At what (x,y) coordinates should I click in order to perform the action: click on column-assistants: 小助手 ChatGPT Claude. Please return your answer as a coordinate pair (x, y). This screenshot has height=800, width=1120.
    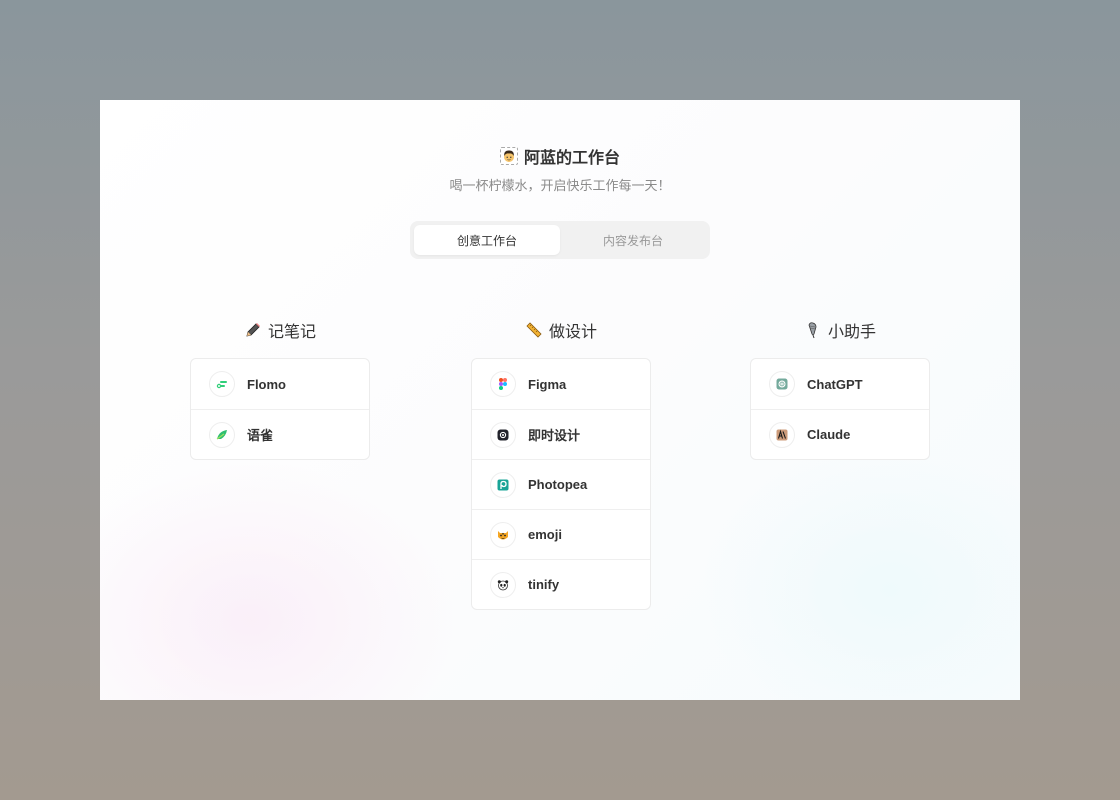
    Looking at the image, I should click on (840, 389).